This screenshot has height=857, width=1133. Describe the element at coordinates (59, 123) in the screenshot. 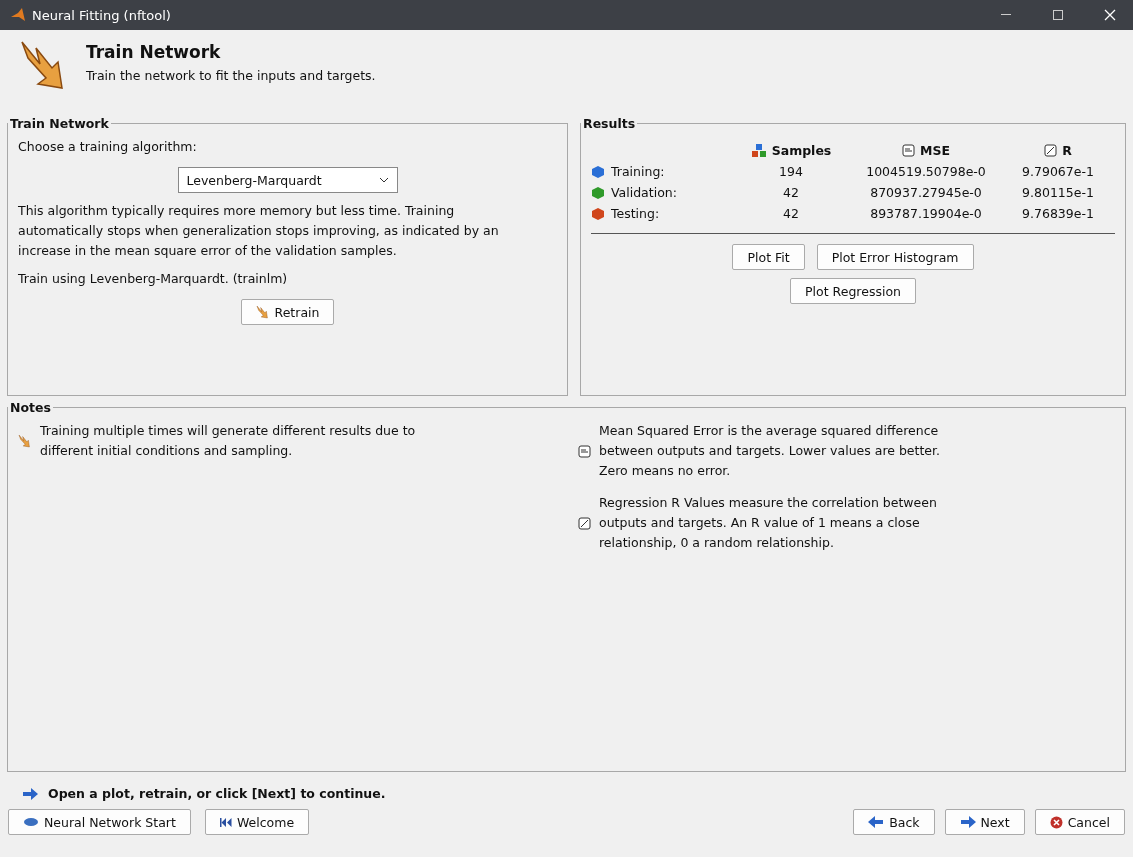

I see `panel-title: Train Network` at that location.